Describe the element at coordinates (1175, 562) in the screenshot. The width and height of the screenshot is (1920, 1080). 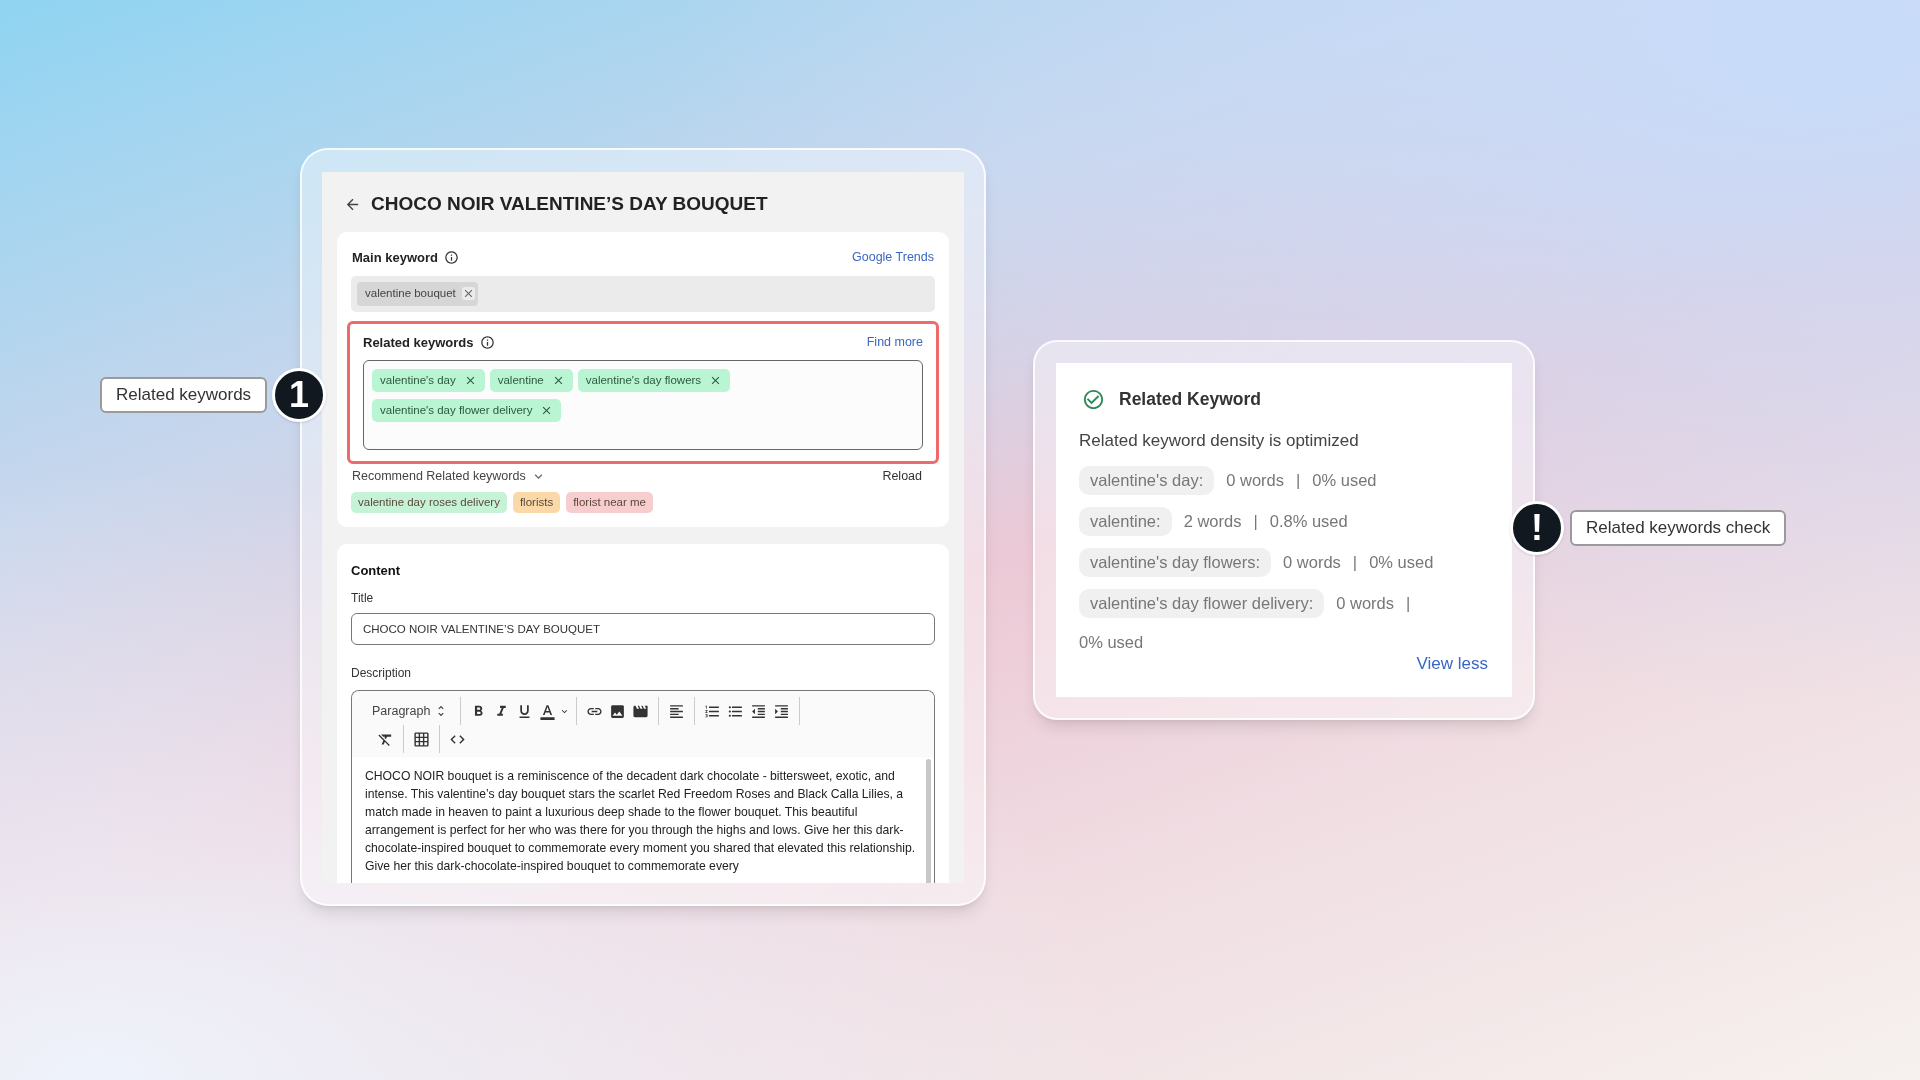
I see `keyword-chip: valentine's day flowers:` at that location.